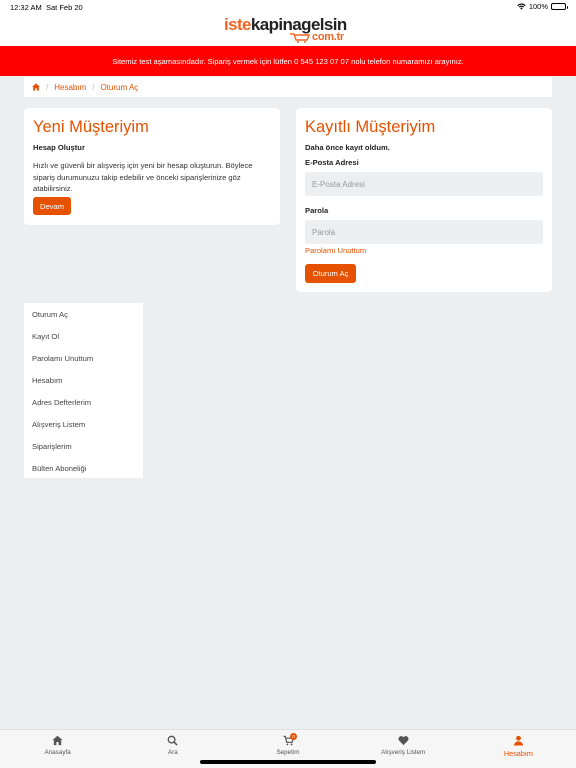 The image size is (576, 768). I want to click on password-label: Parola, so click(317, 210).